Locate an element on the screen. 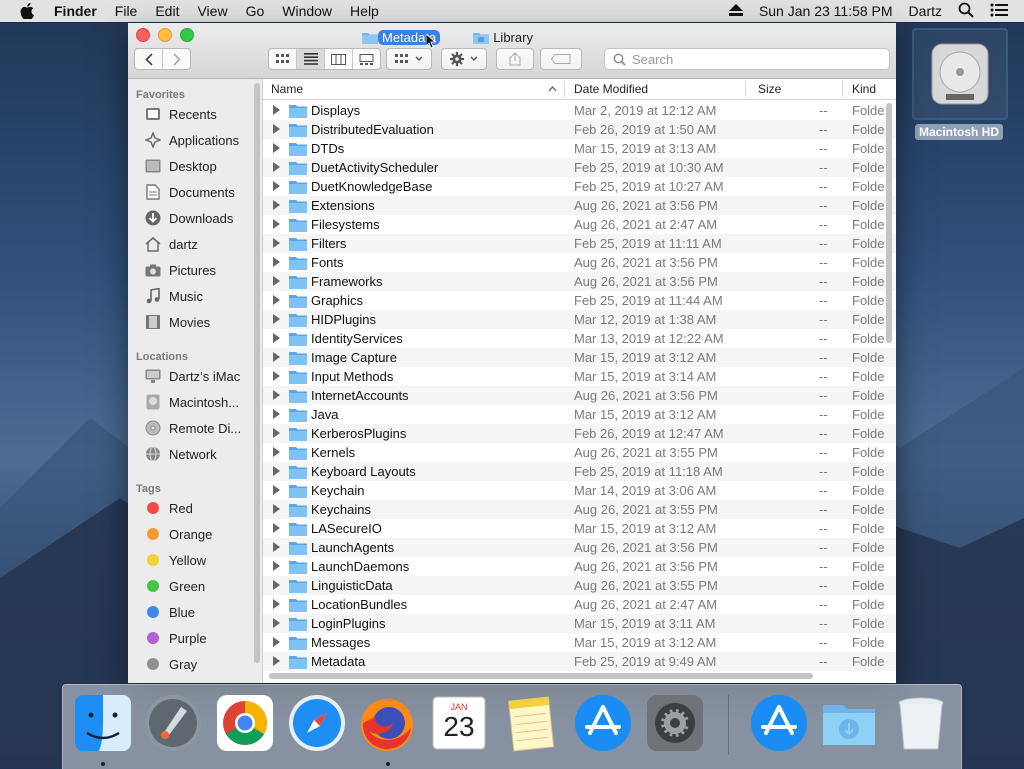 This screenshot has width=1024, height=769. vertical-scrollbar is located at coordinates (889, 223).